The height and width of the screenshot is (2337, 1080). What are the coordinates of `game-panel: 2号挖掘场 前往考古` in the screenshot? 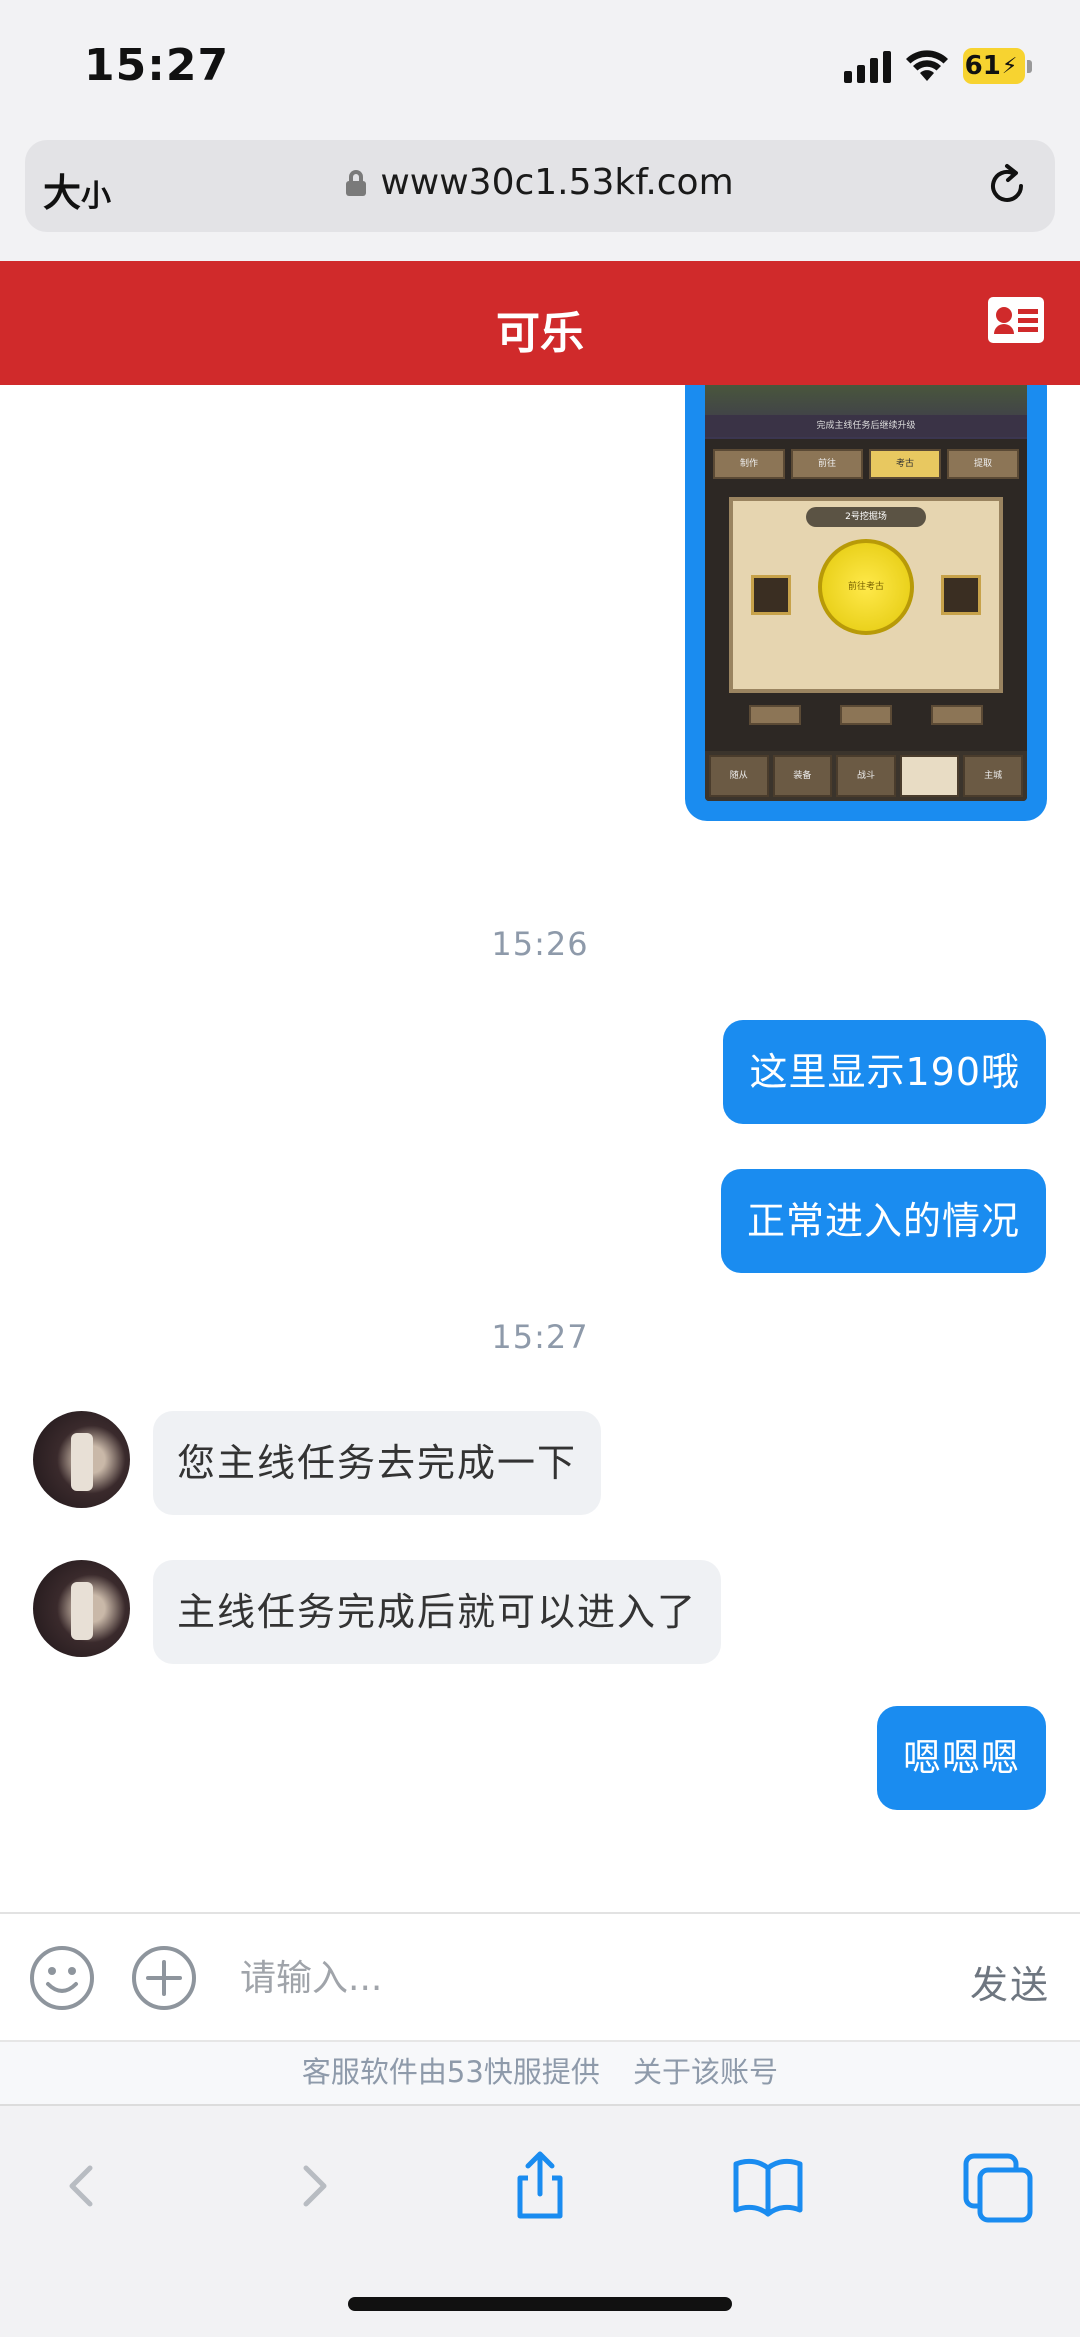 It's located at (866, 595).